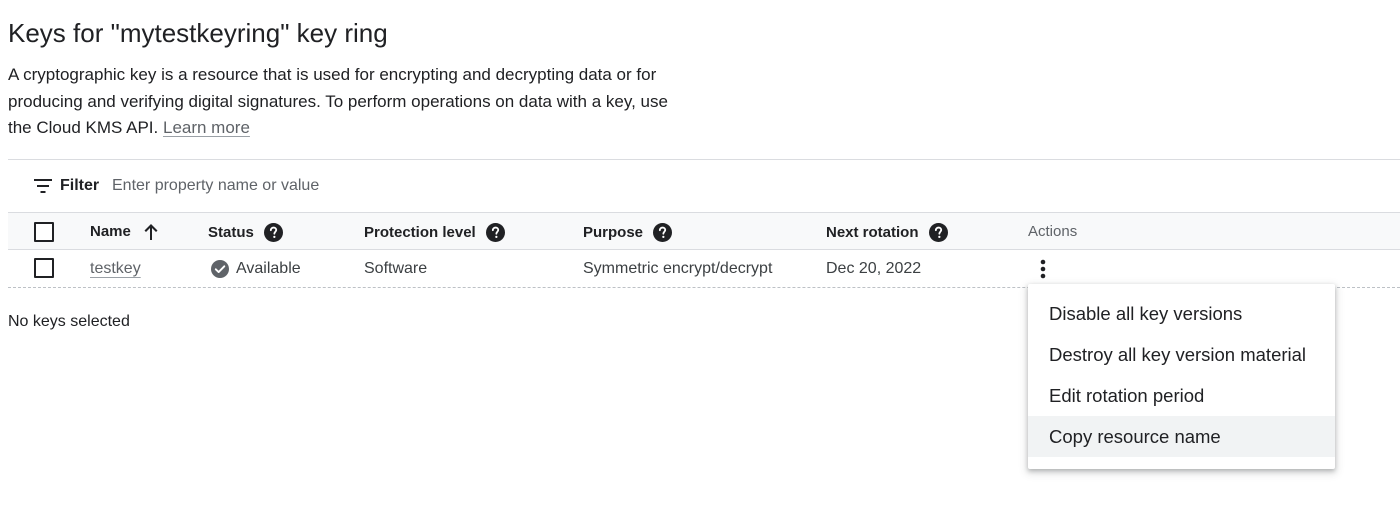 The image size is (1400, 523). What do you see at coordinates (1043, 269) in the screenshot?
I see `more-vert-icon` at bounding box center [1043, 269].